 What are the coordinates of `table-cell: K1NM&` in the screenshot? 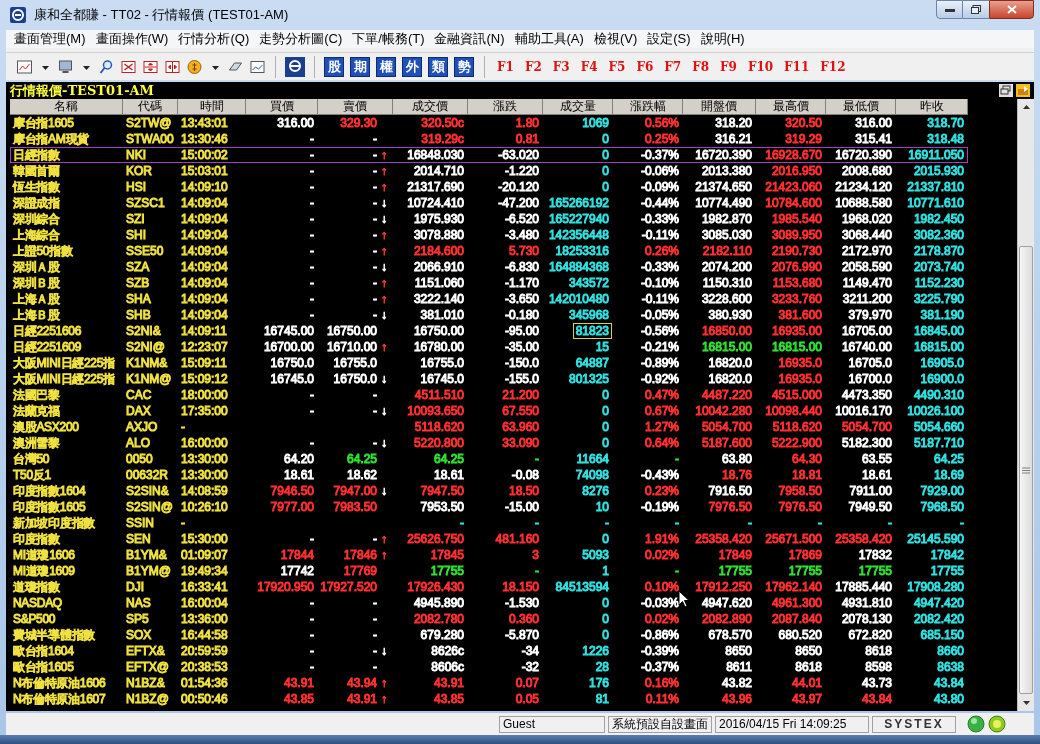 It's located at (147, 363).